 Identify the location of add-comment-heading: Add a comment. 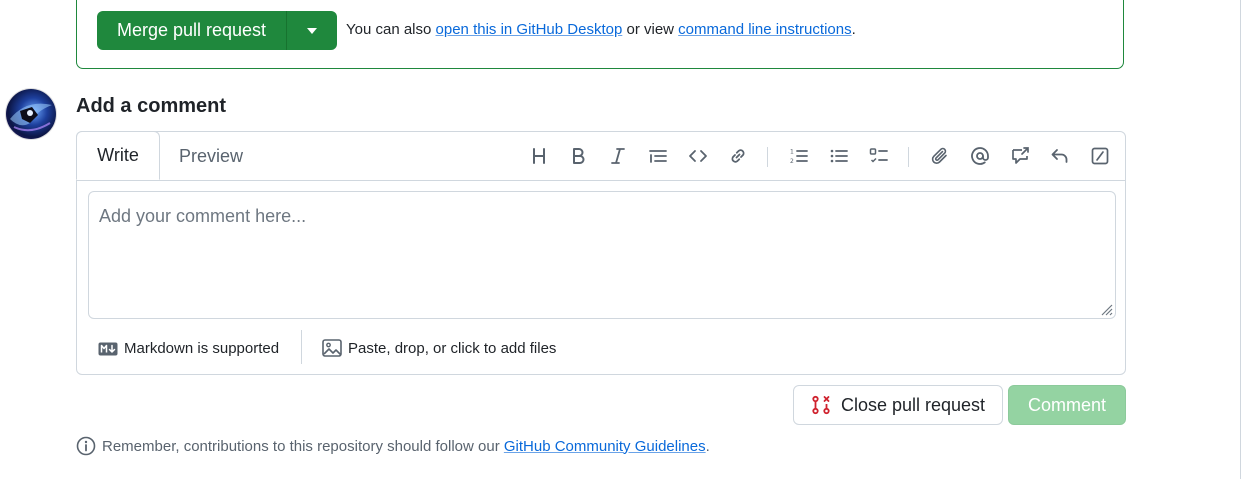
(151, 106).